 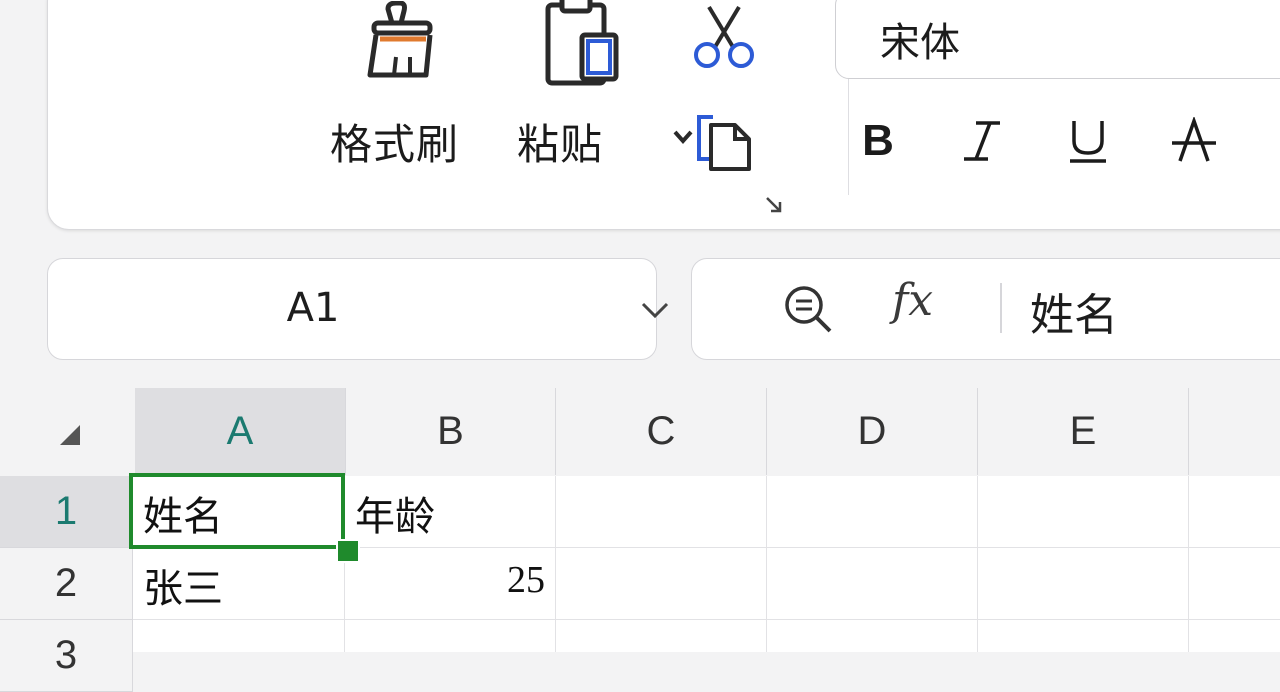 I want to click on underline-button, so click(x=1088, y=141).